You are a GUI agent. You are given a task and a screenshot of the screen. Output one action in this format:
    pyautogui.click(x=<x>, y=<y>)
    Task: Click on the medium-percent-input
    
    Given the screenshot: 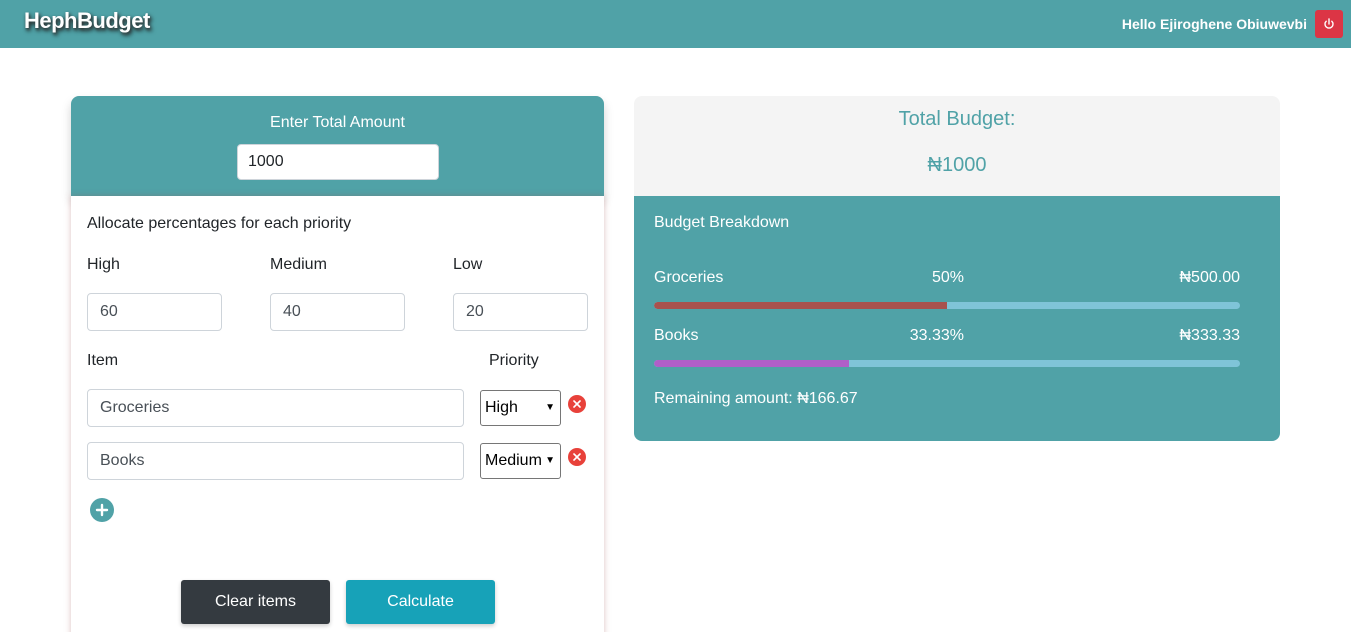 What is the action you would take?
    pyautogui.click(x=337, y=312)
    